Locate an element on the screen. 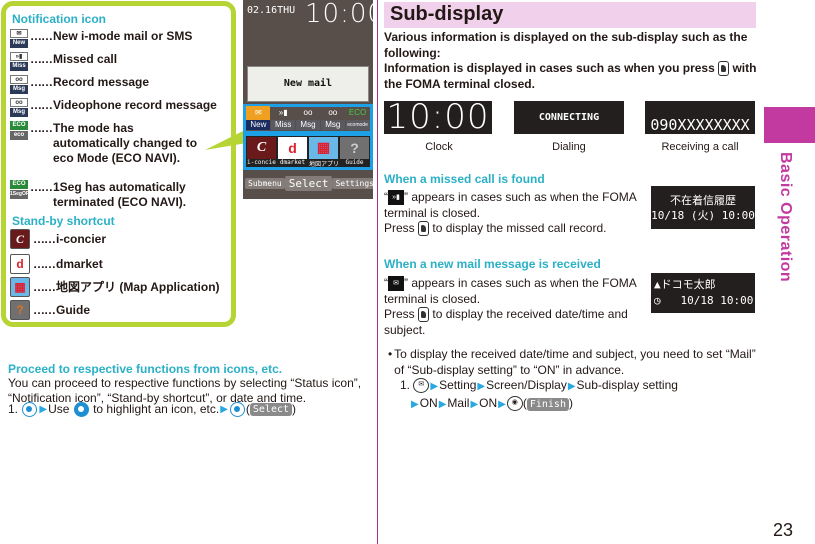 This screenshot has width=815, height=544. shortcut-i-concier: Ci-concier is located at coordinates (261, 151).